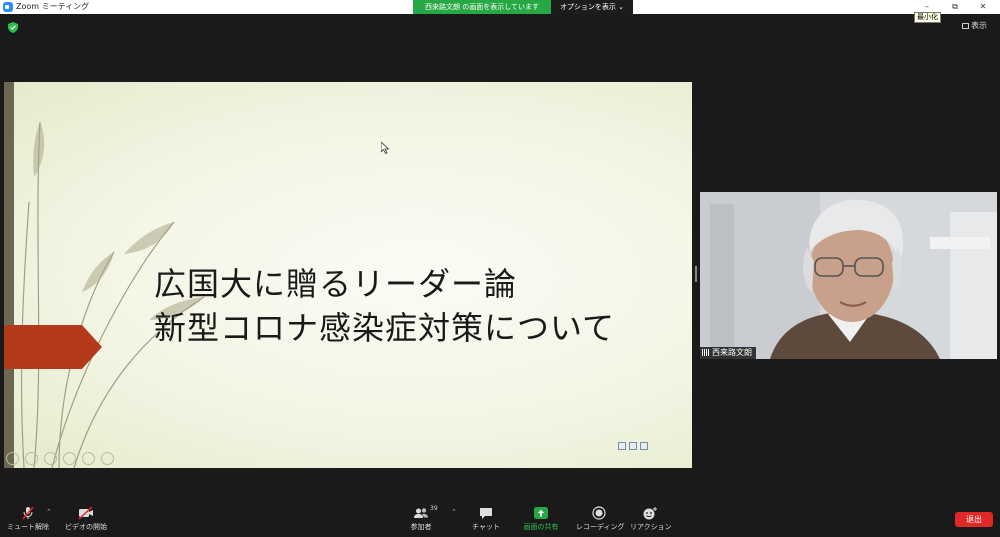  Describe the element at coordinates (965, 26) in the screenshot. I see `grid-icon` at that location.